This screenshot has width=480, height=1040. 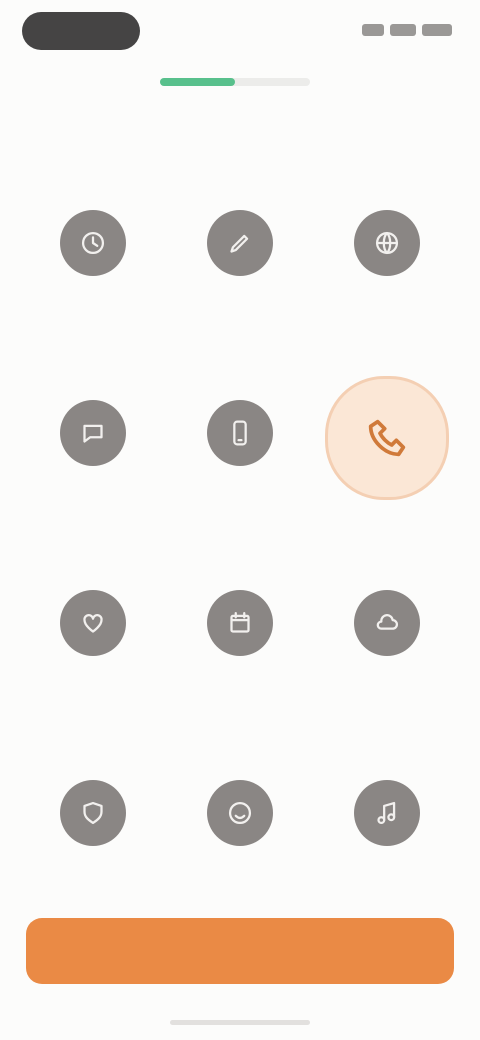 What do you see at coordinates (387, 813) in the screenshot?
I see `music-icon` at bounding box center [387, 813].